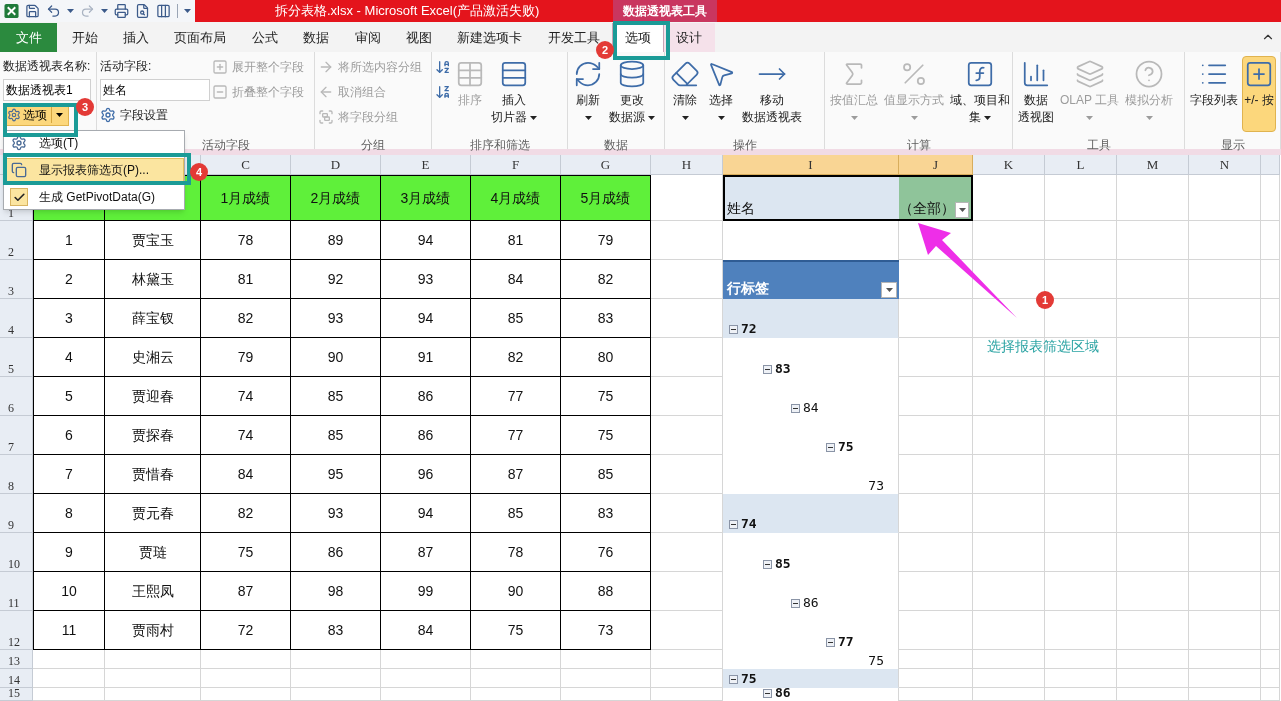  What do you see at coordinates (685, 94) in the screenshot?
I see `ribbon-button: 清除` at bounding box center [685, 94].